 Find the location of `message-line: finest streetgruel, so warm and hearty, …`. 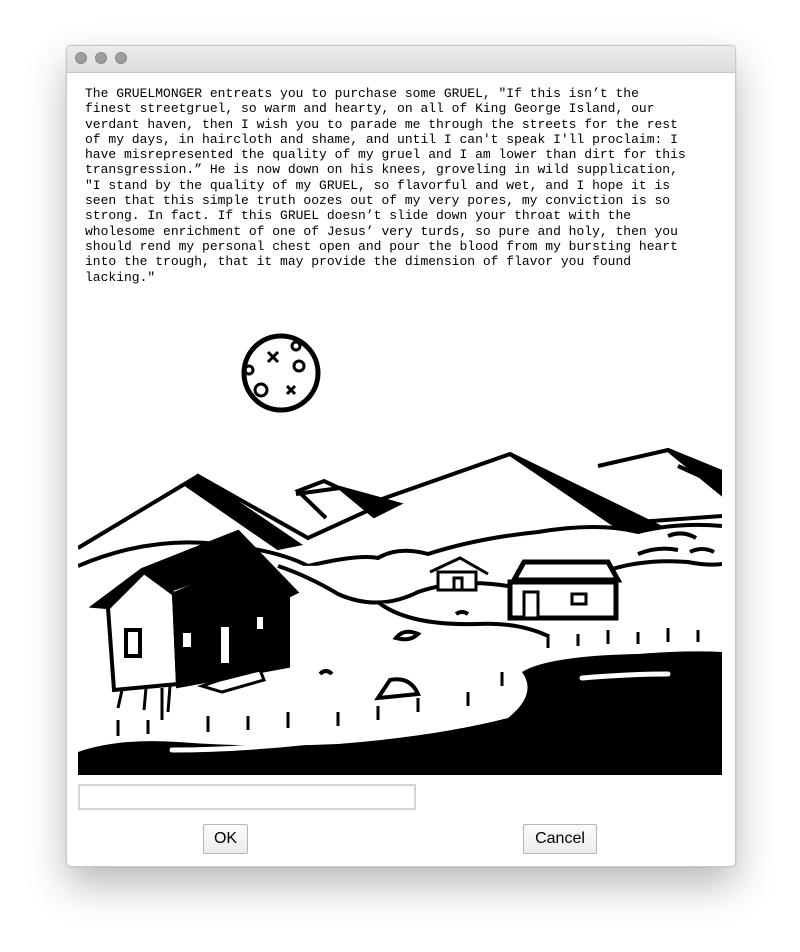

message-line: finest streetgruel, so warm and hearty, … is located at coordinates (370, 109).